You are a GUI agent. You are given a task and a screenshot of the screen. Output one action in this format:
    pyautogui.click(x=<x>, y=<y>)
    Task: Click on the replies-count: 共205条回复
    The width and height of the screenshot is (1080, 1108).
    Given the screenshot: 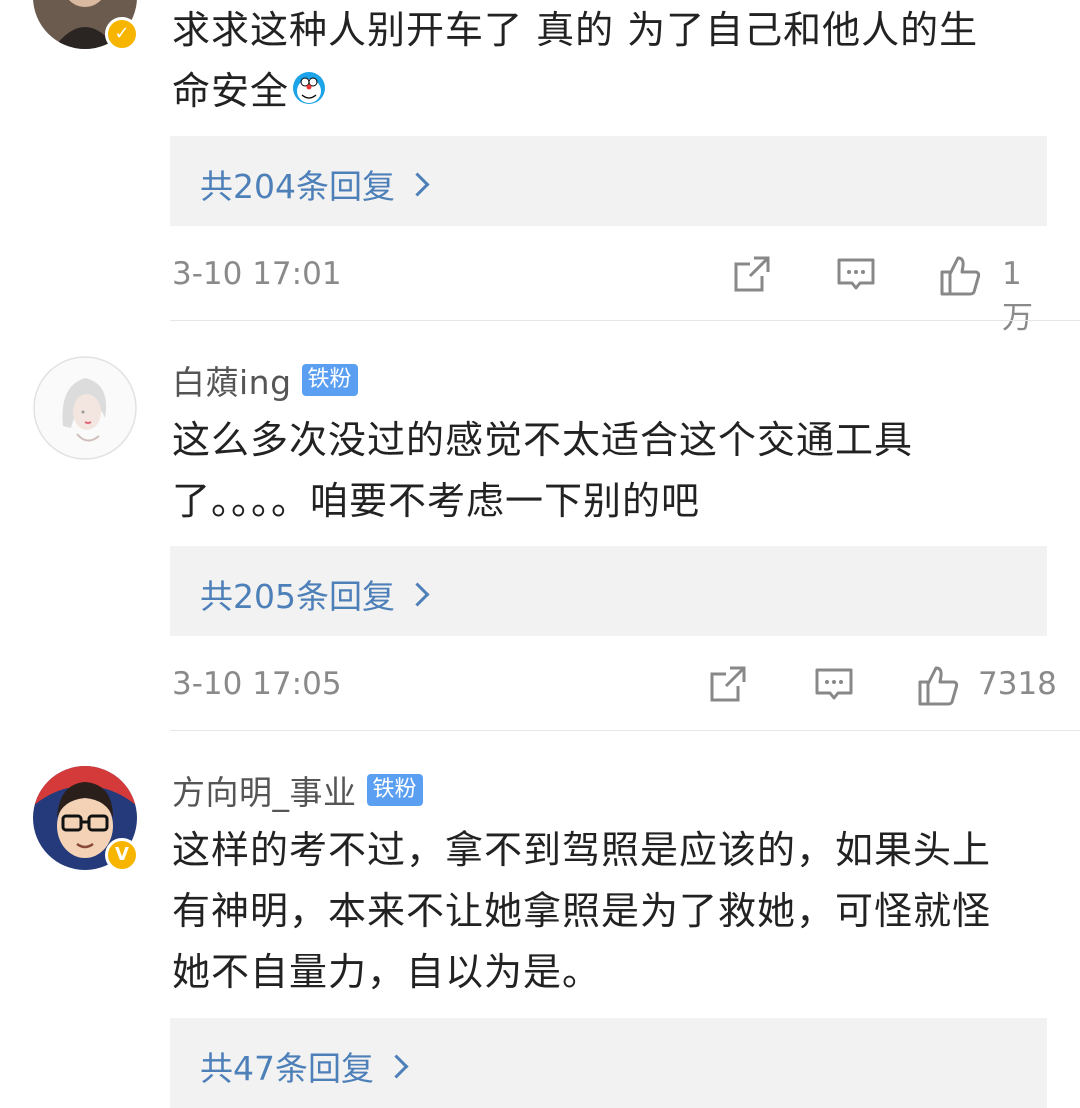 What is the action you would take?
    pyautogui.click(x=297, y=596)
    